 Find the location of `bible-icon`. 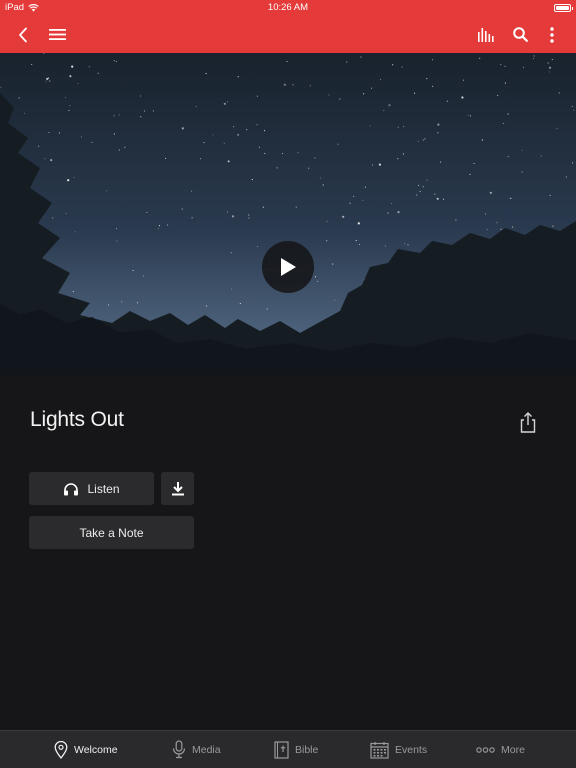

bible-icon is located at coordinates (281, 749).